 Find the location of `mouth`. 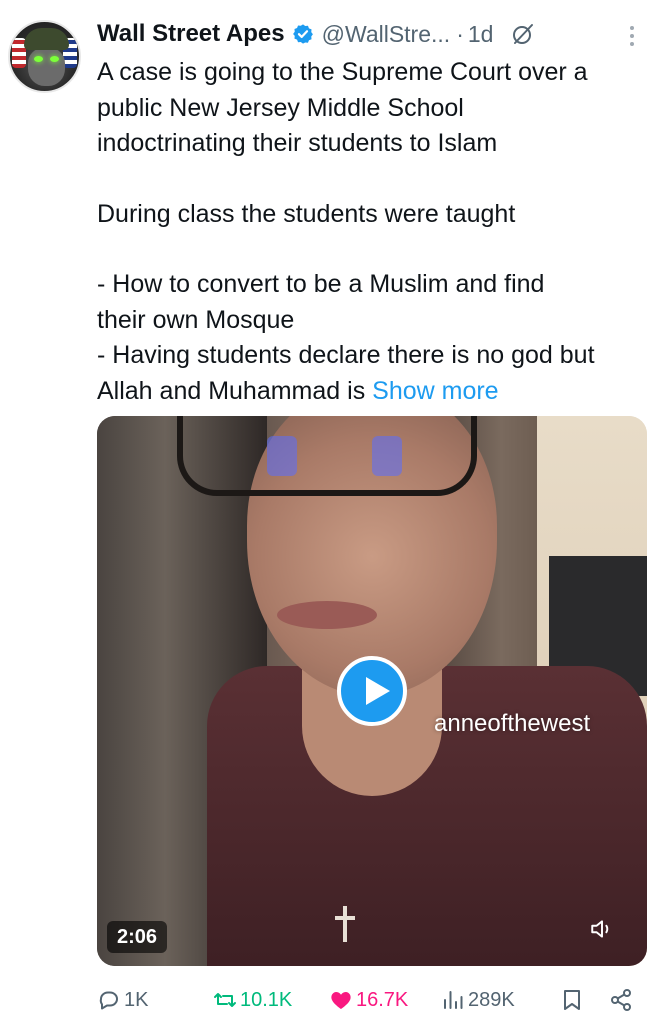

mouth is located at coordinates (327, 615).